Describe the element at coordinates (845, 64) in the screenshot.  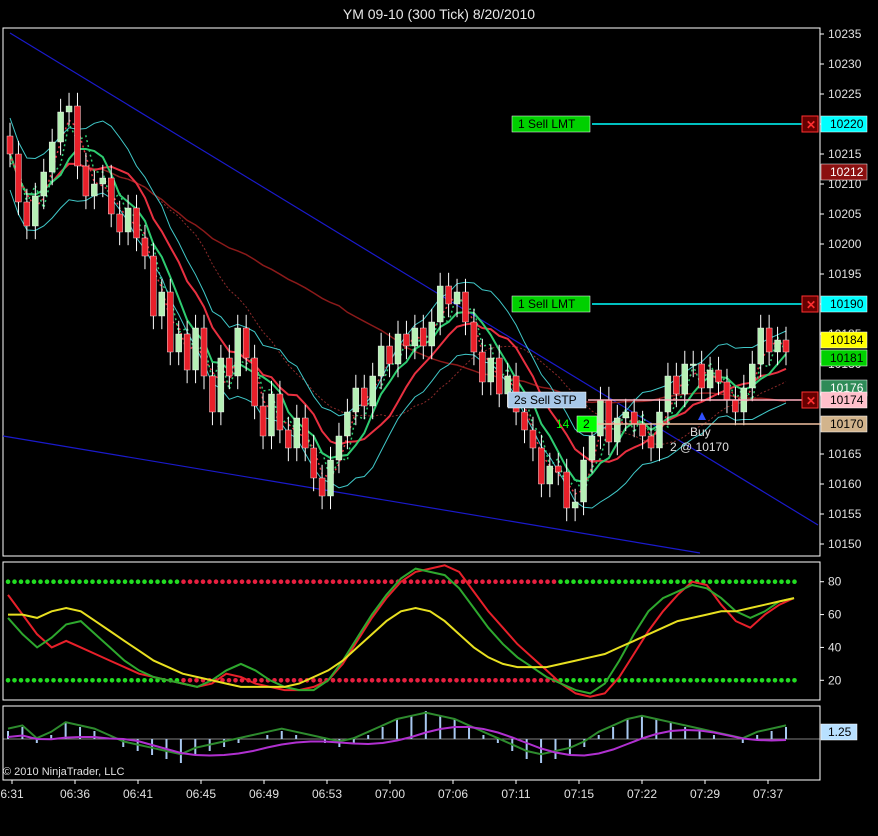
I see `price-axis-label: 10230` at that location.